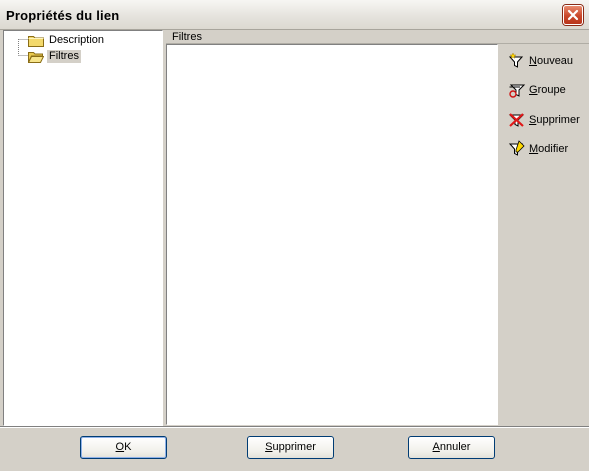 The image size is (589, 471). What do you see at coordinates (290, 447) in the screenshot?
I see `delete-button: Supprimer` at bounding box center [290, 447].